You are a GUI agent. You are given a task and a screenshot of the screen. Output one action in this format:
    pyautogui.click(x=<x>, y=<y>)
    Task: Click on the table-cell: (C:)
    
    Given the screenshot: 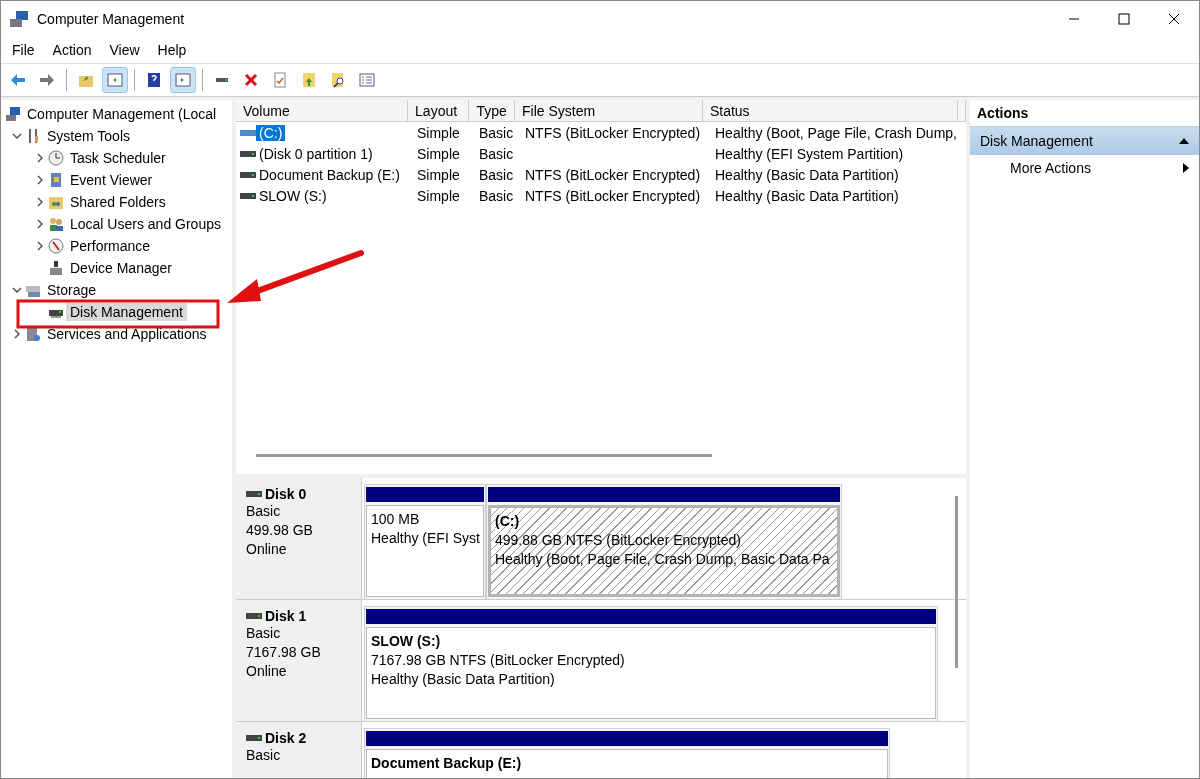 What is the action you would take?
    pyautogui.click(x=271, y=132)
    